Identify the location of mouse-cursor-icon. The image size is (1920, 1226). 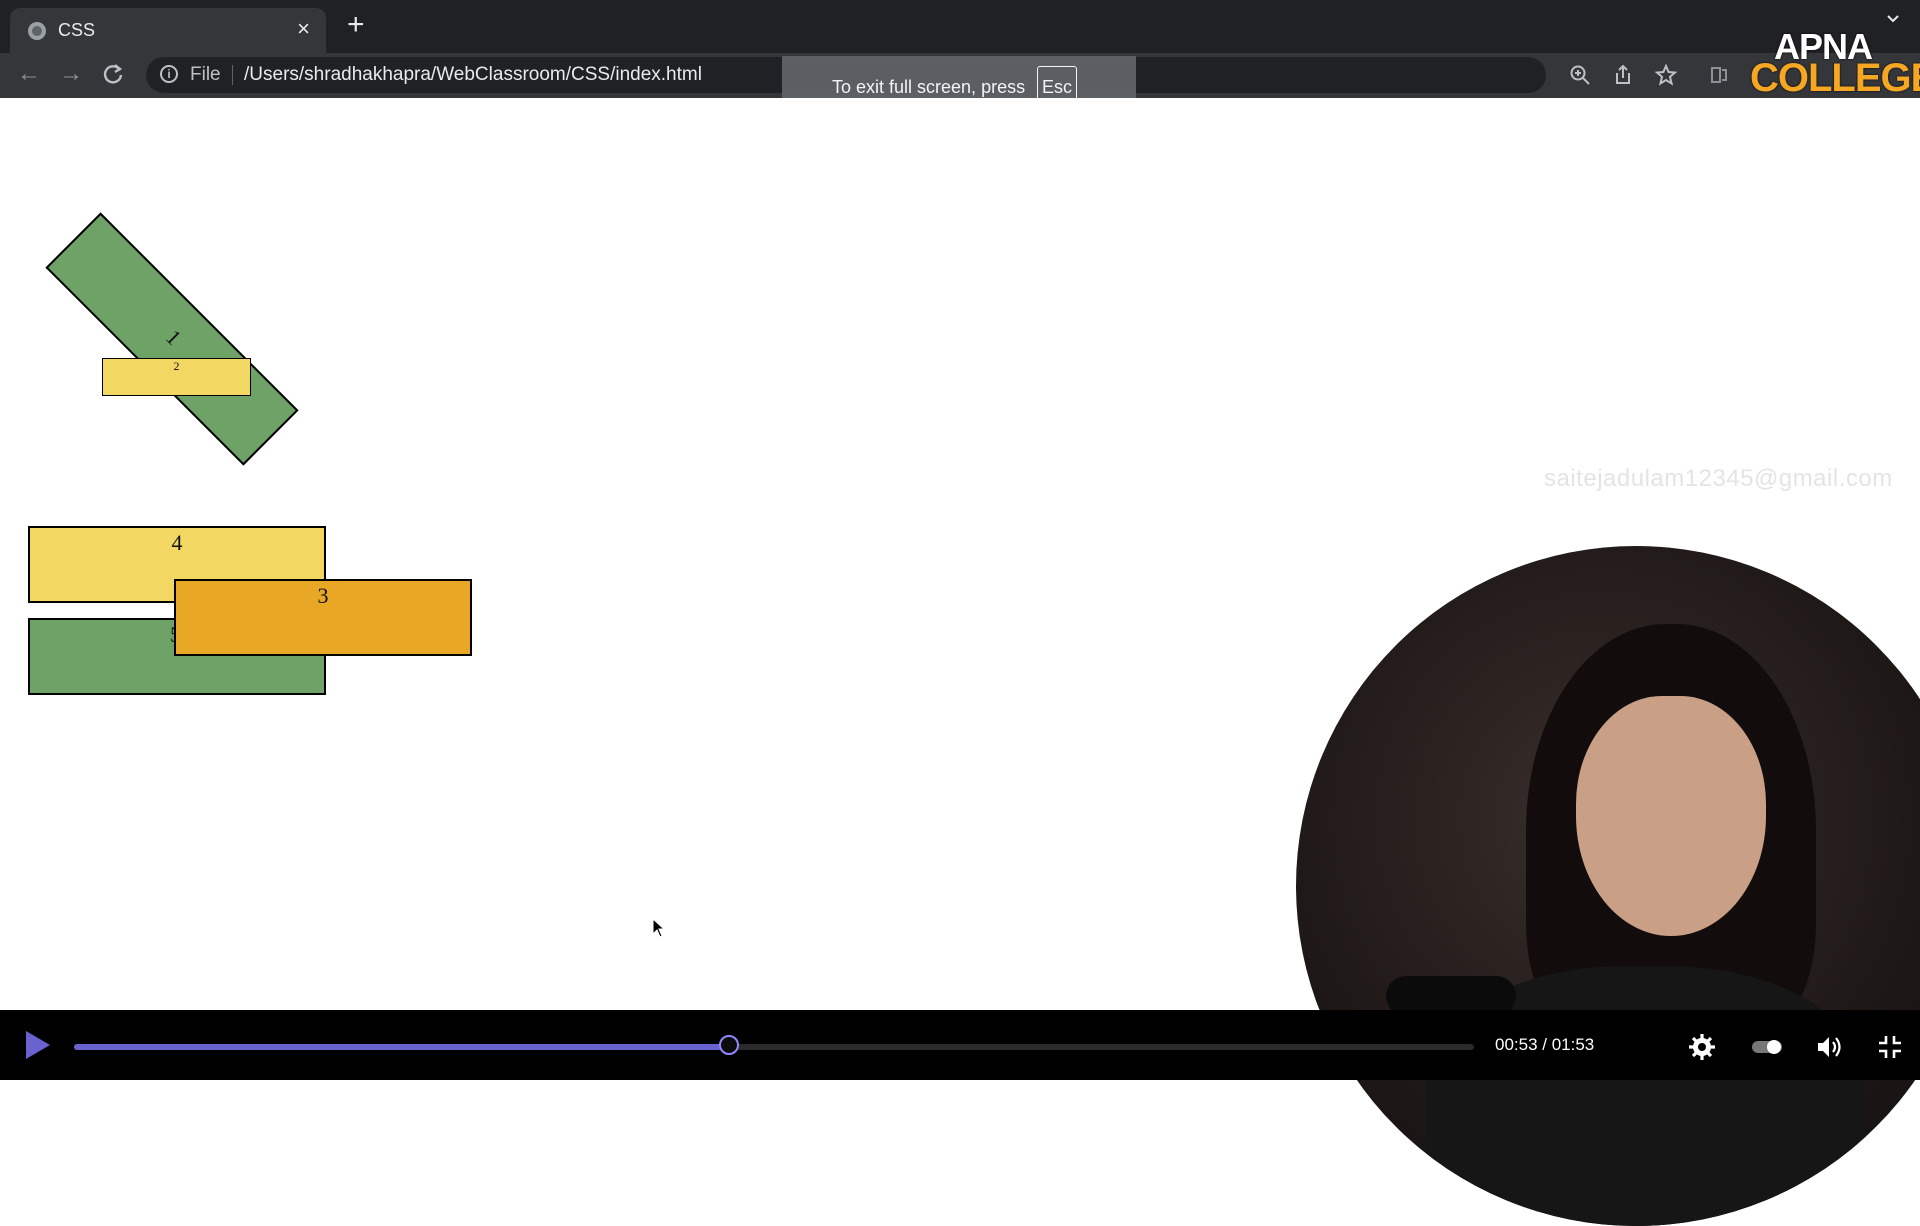
(659, 928).